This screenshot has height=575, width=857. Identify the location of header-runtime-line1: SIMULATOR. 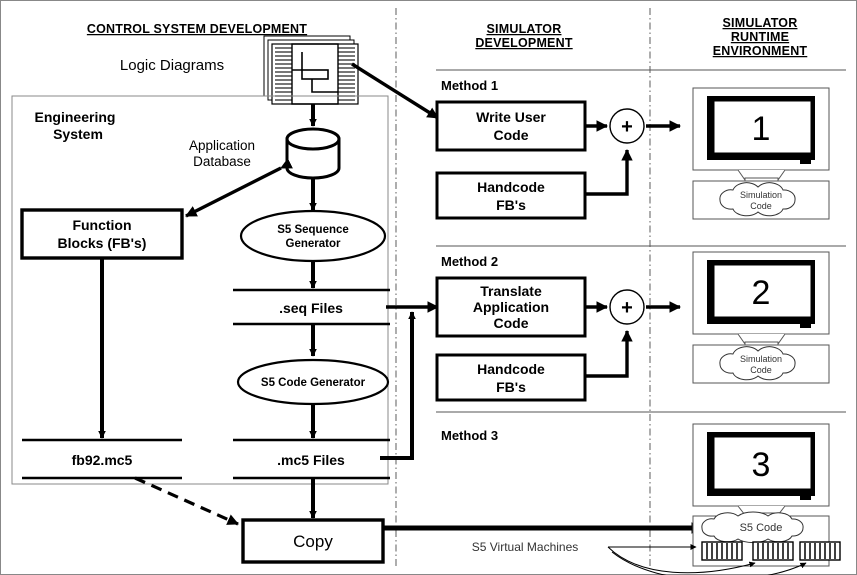
(760, 23).